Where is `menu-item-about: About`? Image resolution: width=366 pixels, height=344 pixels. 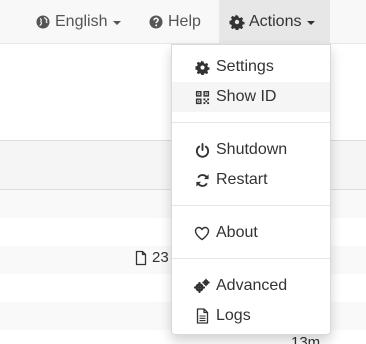
menu-item-about: About is located at coordinates (251, 233).